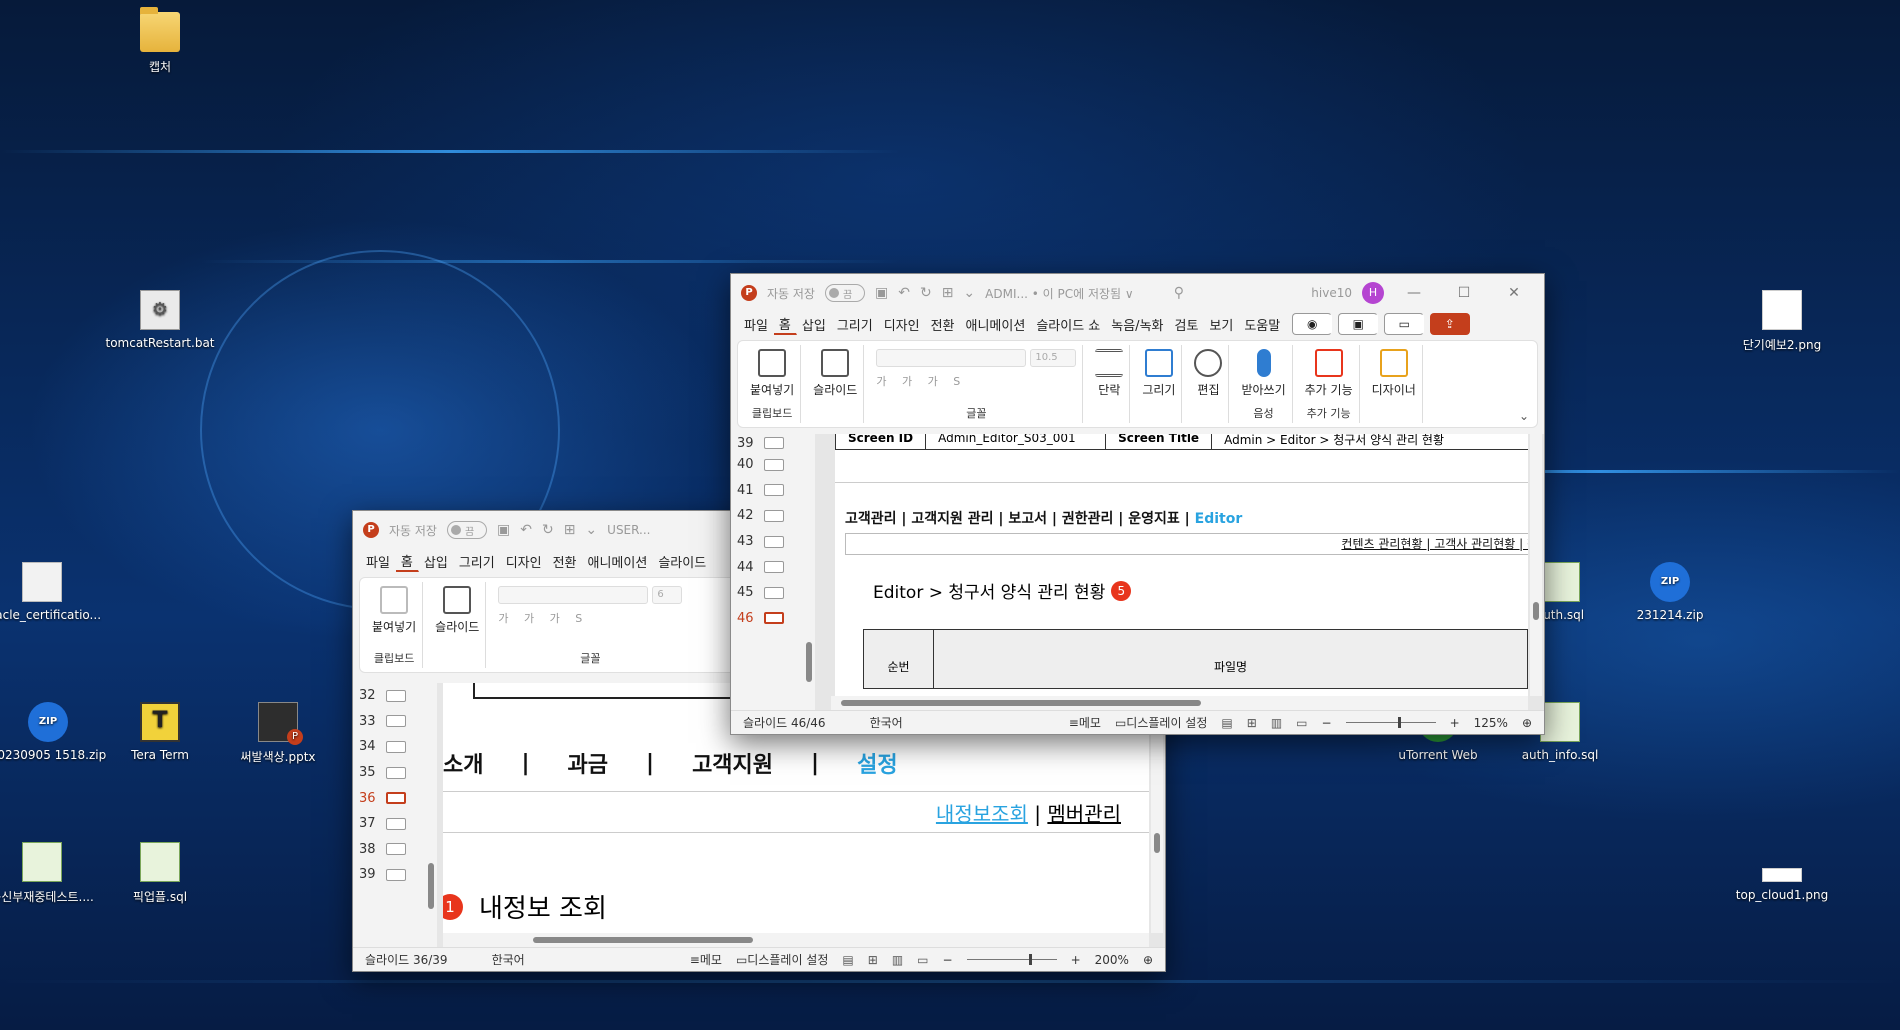 The height and width of the screenshot is (1030, 1900). I want to click on slide-thumb: 34, so click(389, 747).